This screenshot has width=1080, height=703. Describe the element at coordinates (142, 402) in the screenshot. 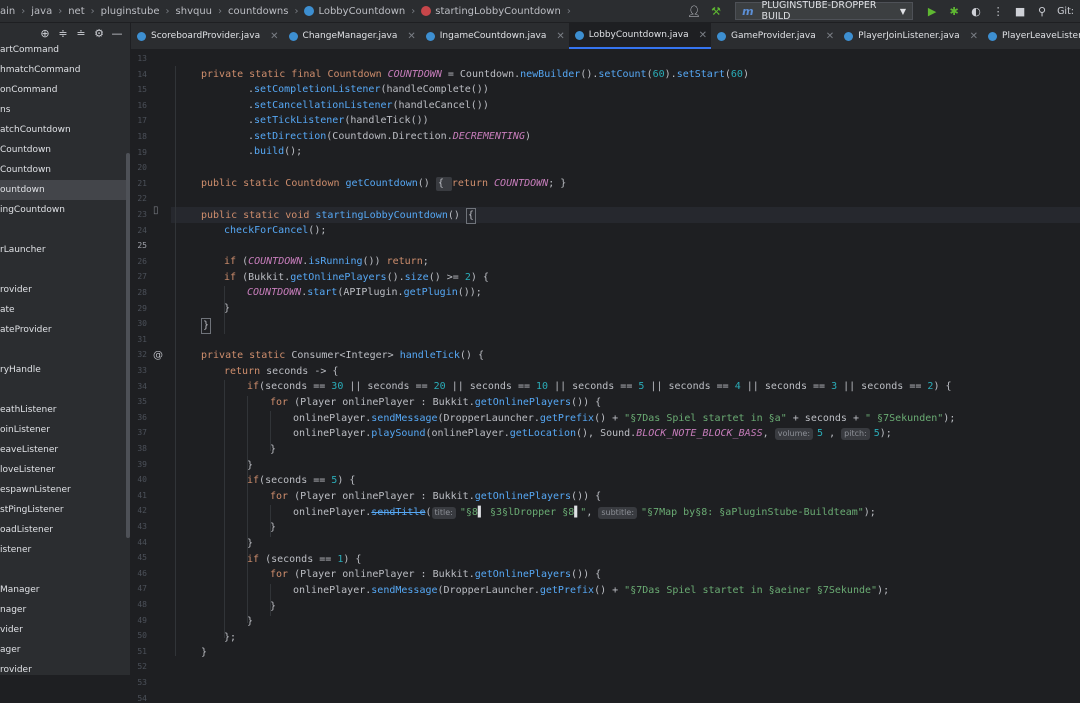

I see `line-number: 35` at that location.